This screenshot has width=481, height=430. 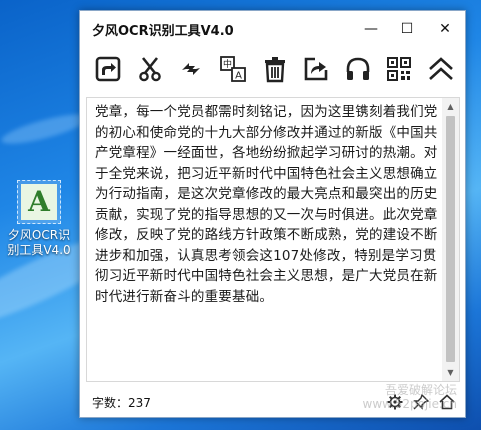 I want to click on qr-code-button, so click(x=399, y=69).